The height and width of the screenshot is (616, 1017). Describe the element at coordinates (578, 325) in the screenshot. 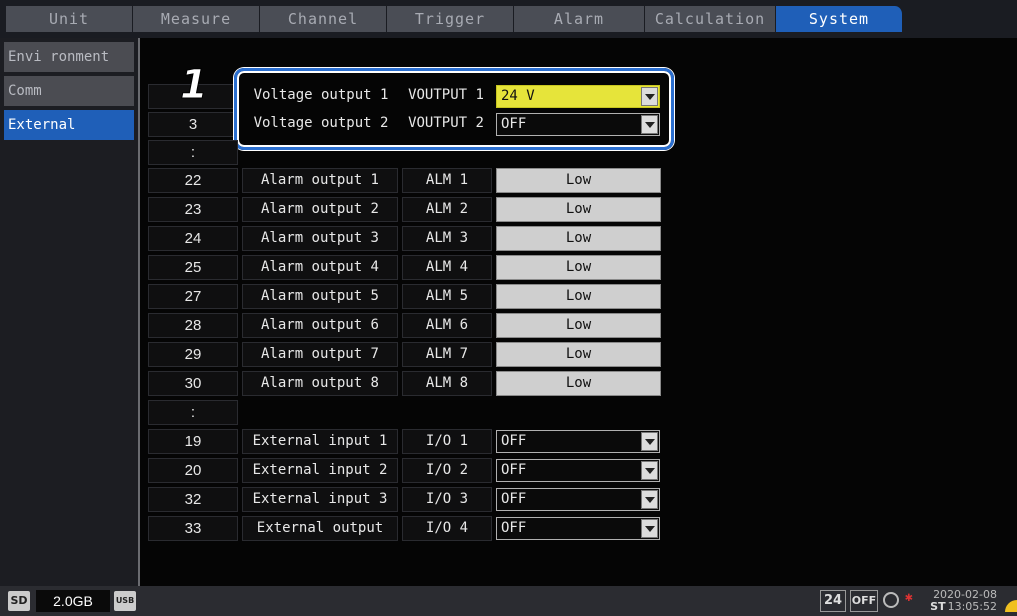

I see `alarm-output-6-value: Low` at that location.